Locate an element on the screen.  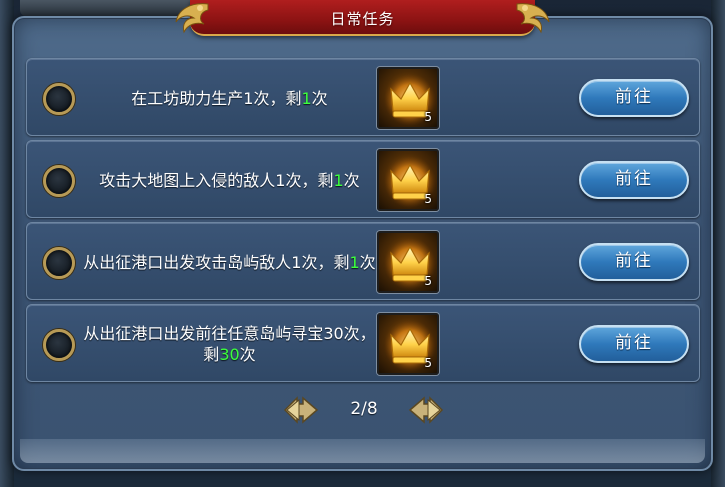
page-indicator: 2/8 is located at coordinates (364, 409).